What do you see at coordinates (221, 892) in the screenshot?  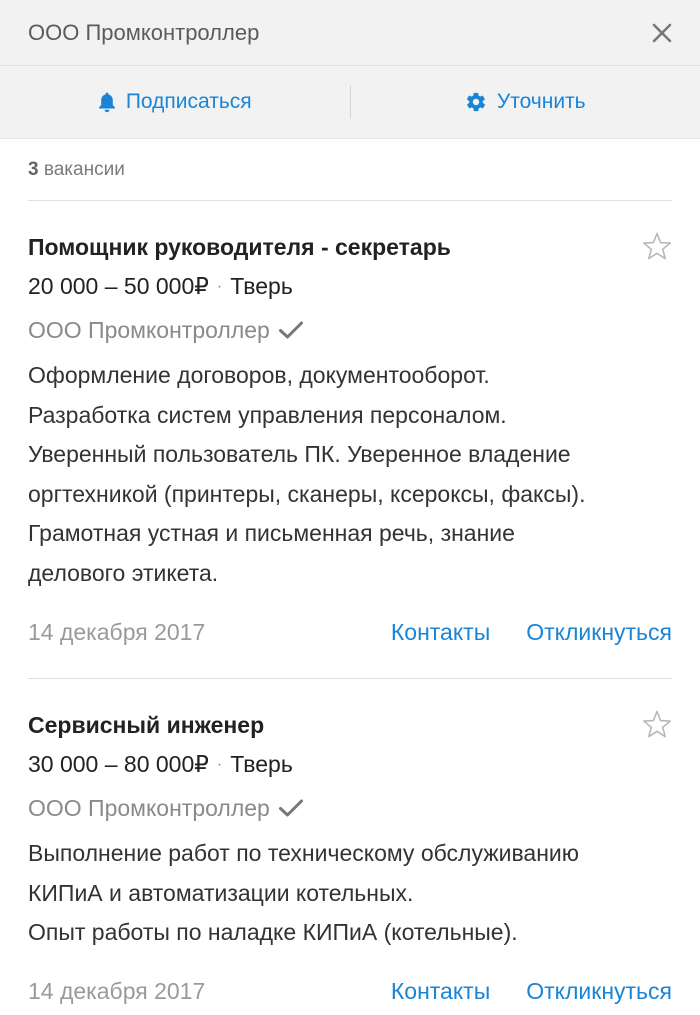 I see `description-line: КИПиА и автоматизации котельных.` at bounding box center [221, 892].